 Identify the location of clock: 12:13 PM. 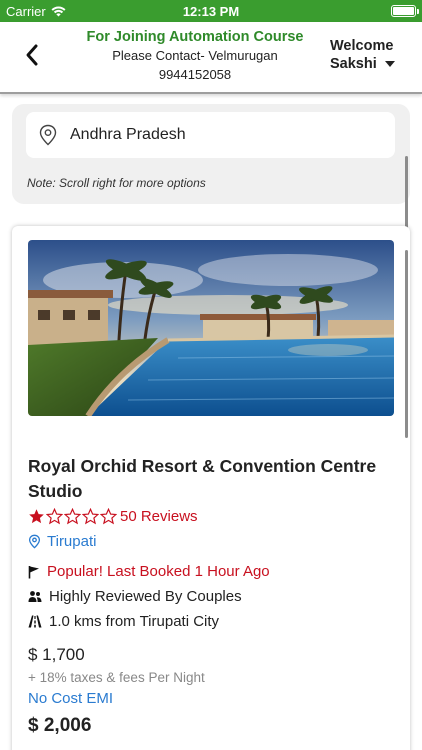
(211, 11).